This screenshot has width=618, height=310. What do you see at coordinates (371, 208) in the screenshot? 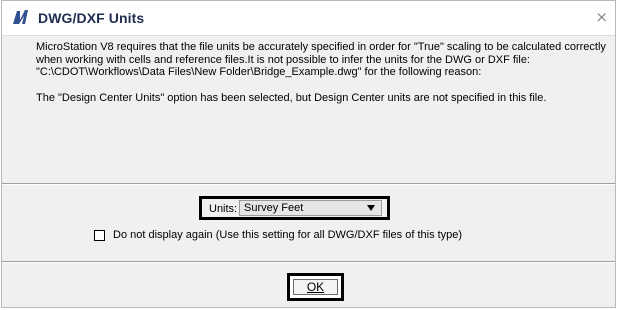
I see `dropdown-arrow-icon` at bounding box center [371, 208].